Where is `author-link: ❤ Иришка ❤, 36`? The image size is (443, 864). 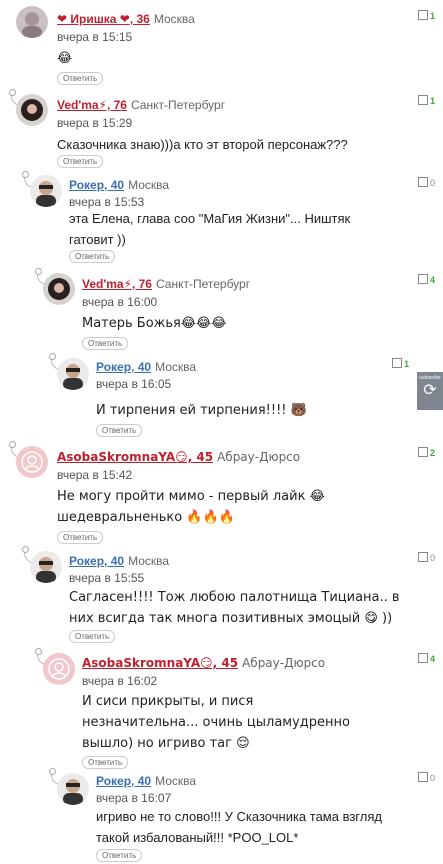 author-link: ❤ Иришка ❤, 36 is located at coordinates (103, 19).